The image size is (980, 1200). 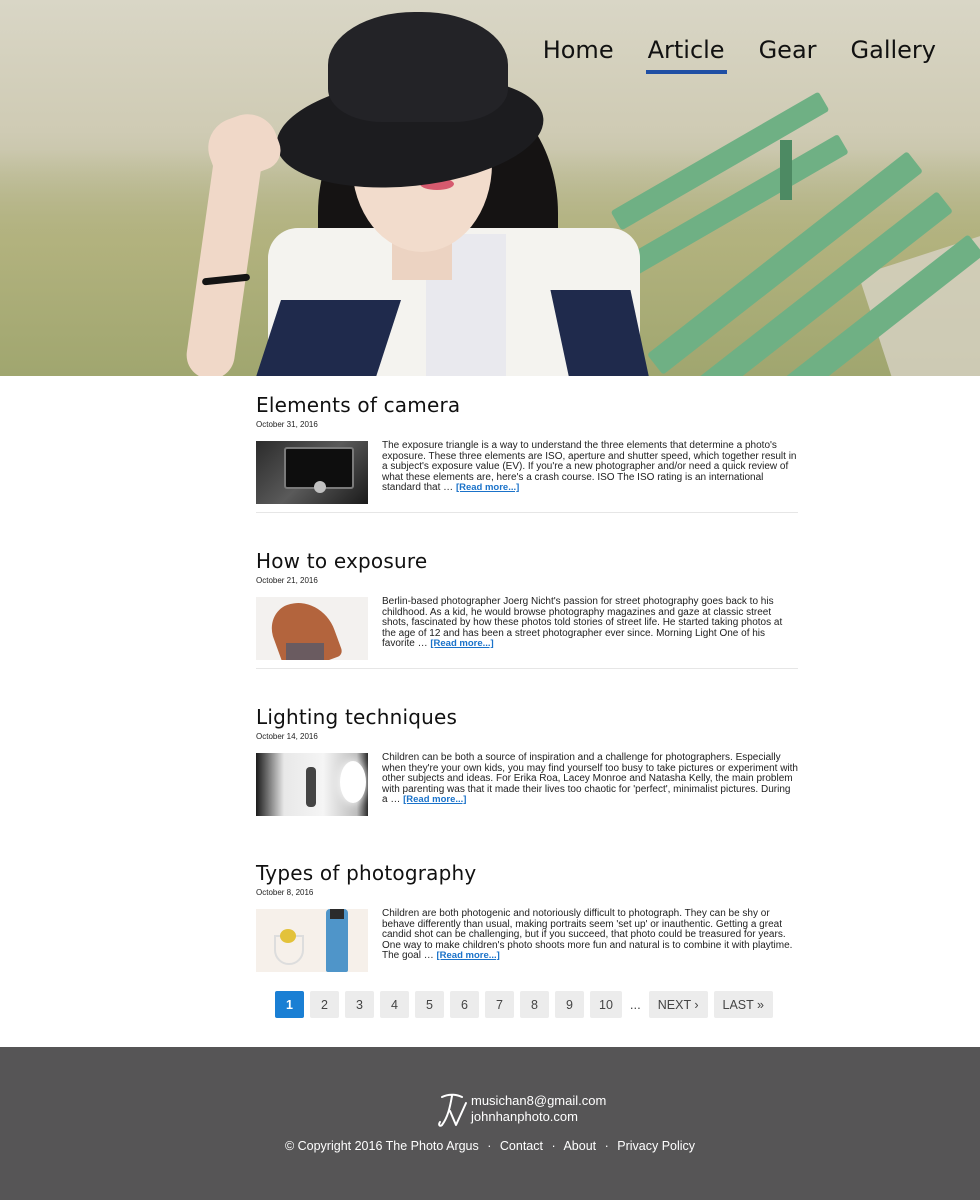 I want to click on footer-link-contact: Contact, so click(x=521, y=1146).